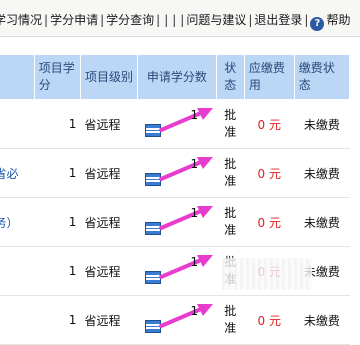 The height and width of the screenshot is (345, 360). I want to click on col-header-status: 状态, so click(230, 77).